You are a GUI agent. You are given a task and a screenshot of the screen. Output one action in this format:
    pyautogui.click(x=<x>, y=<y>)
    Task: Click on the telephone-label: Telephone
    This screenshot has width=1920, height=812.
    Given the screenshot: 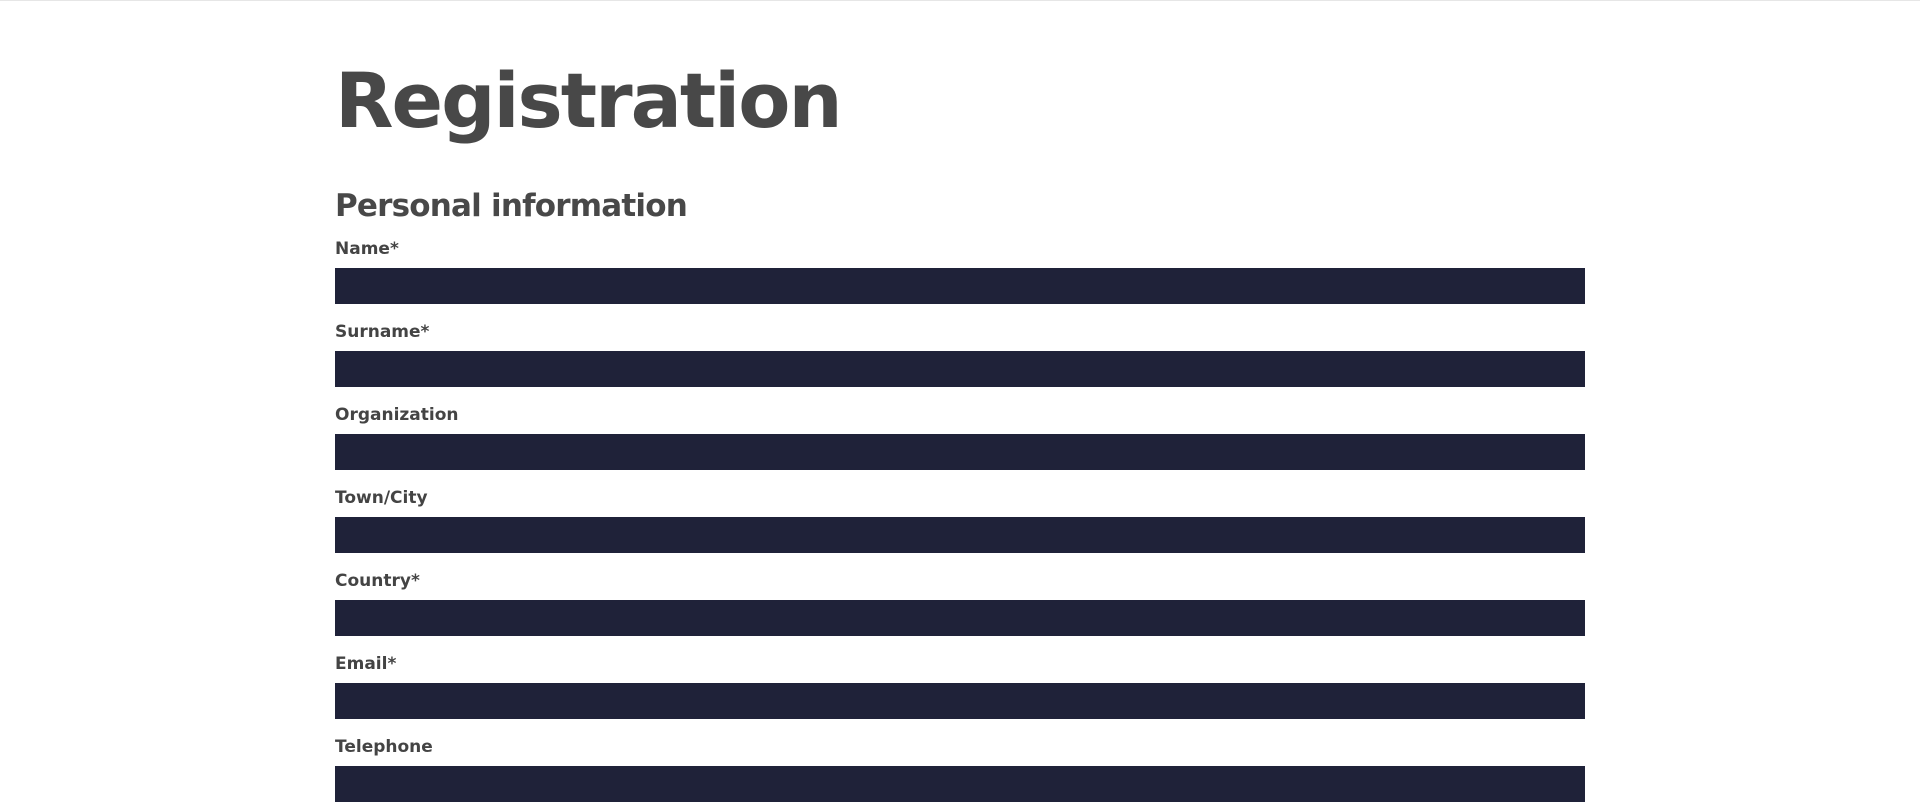 What is the action you would take?
    pyautogui.click(x=384, y=747)
    